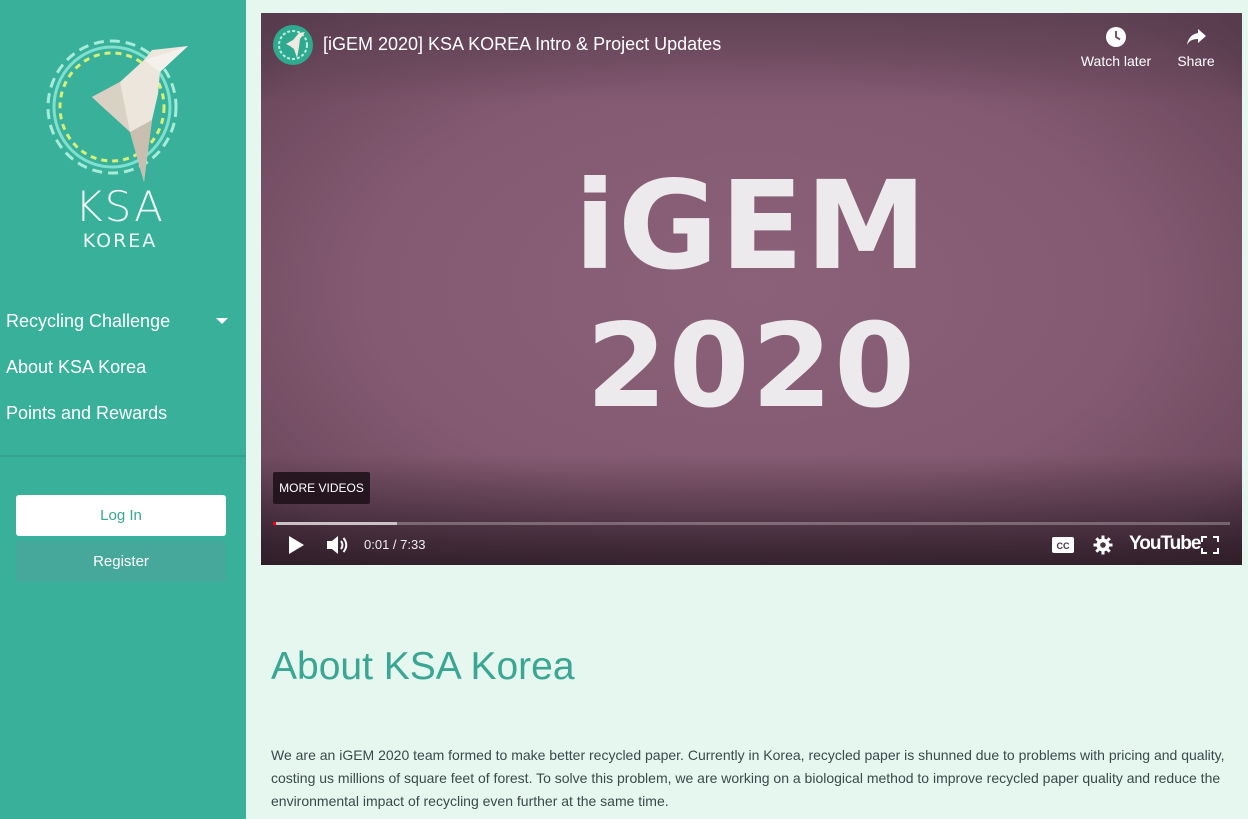  Describe the element at coordinates (1165, 544) in the screenshot. I see `youtube-logo: YouTube` at that location.